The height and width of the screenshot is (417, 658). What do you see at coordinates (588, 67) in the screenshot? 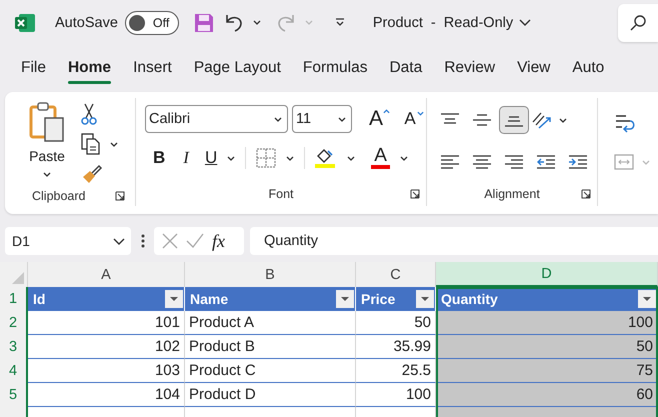
I see `ribbon-tab: Auto` at bounding box center [588, 67].